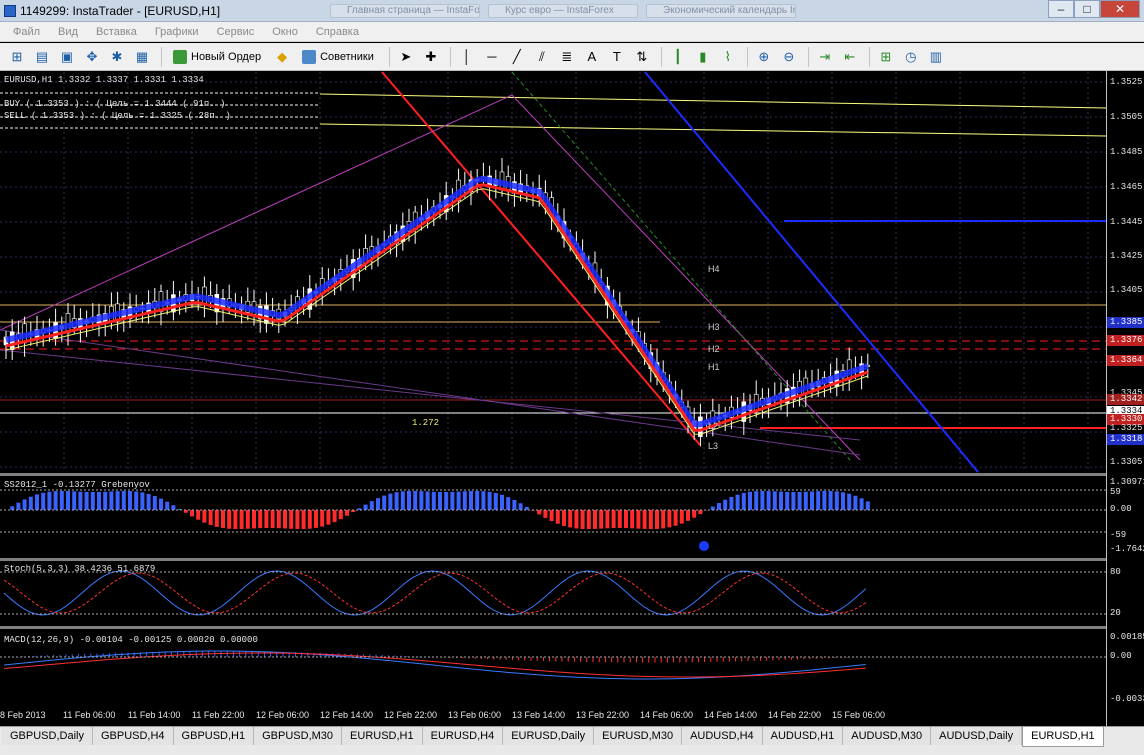  I want to click on chart-tab: AUDUSD,M30, so click(887, 736).